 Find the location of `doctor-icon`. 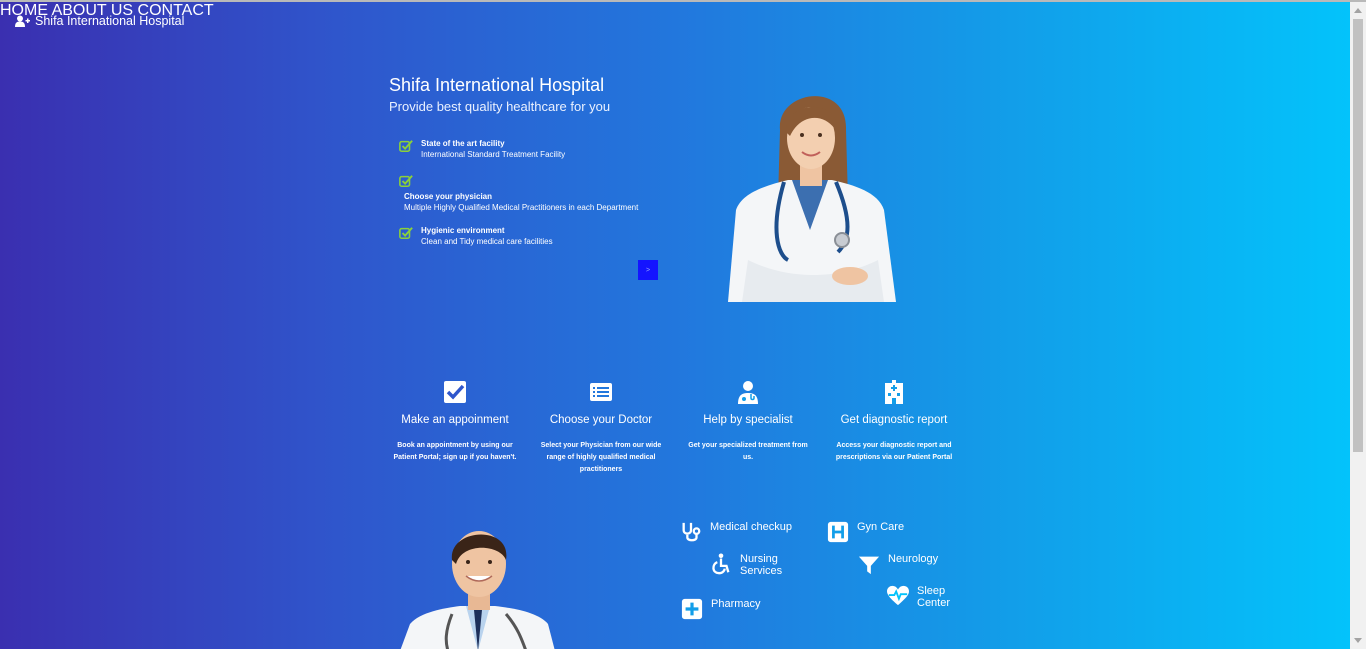

doctor-icon is located at coordinates (748, 392).